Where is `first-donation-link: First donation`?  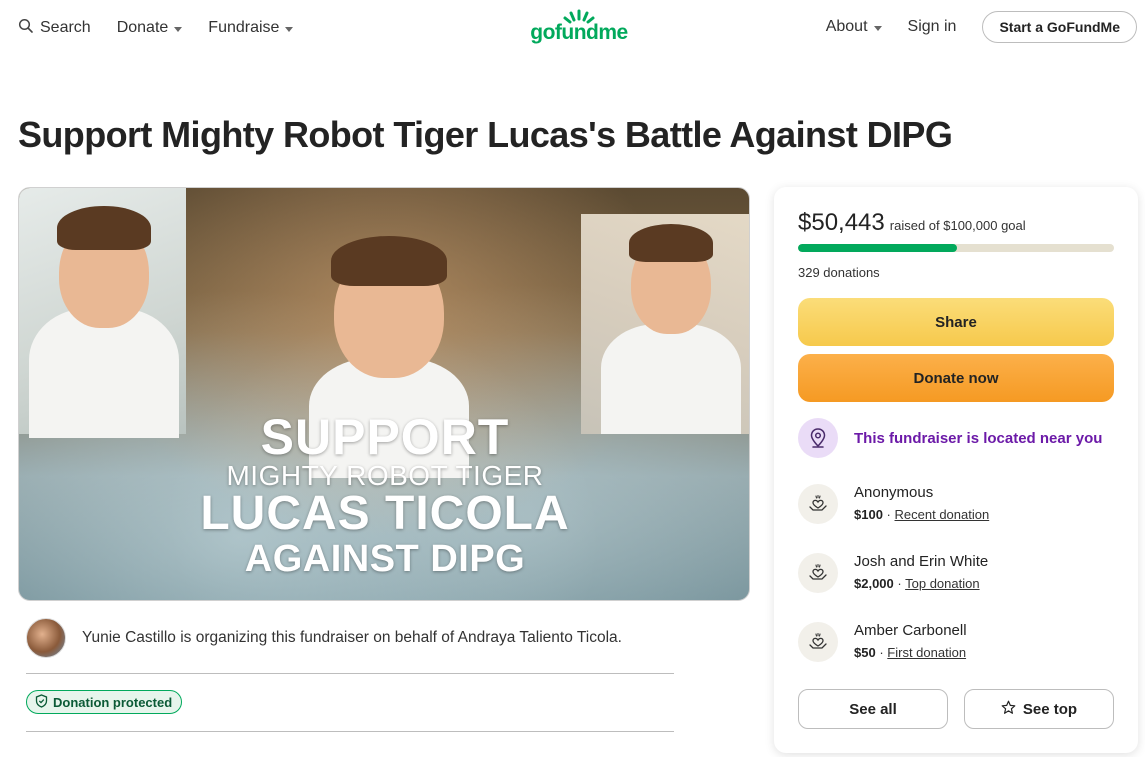 first-donation-link: First donation is located at coordinates (926, 652).